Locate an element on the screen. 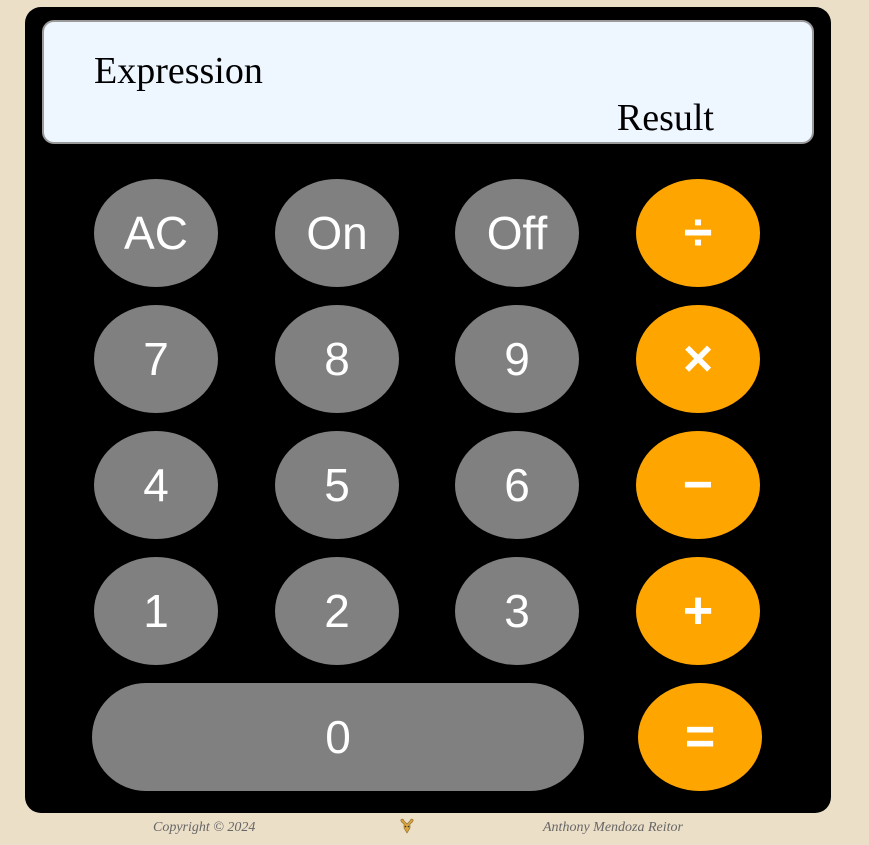  equals-button: = is located at coordinates (700, 737).